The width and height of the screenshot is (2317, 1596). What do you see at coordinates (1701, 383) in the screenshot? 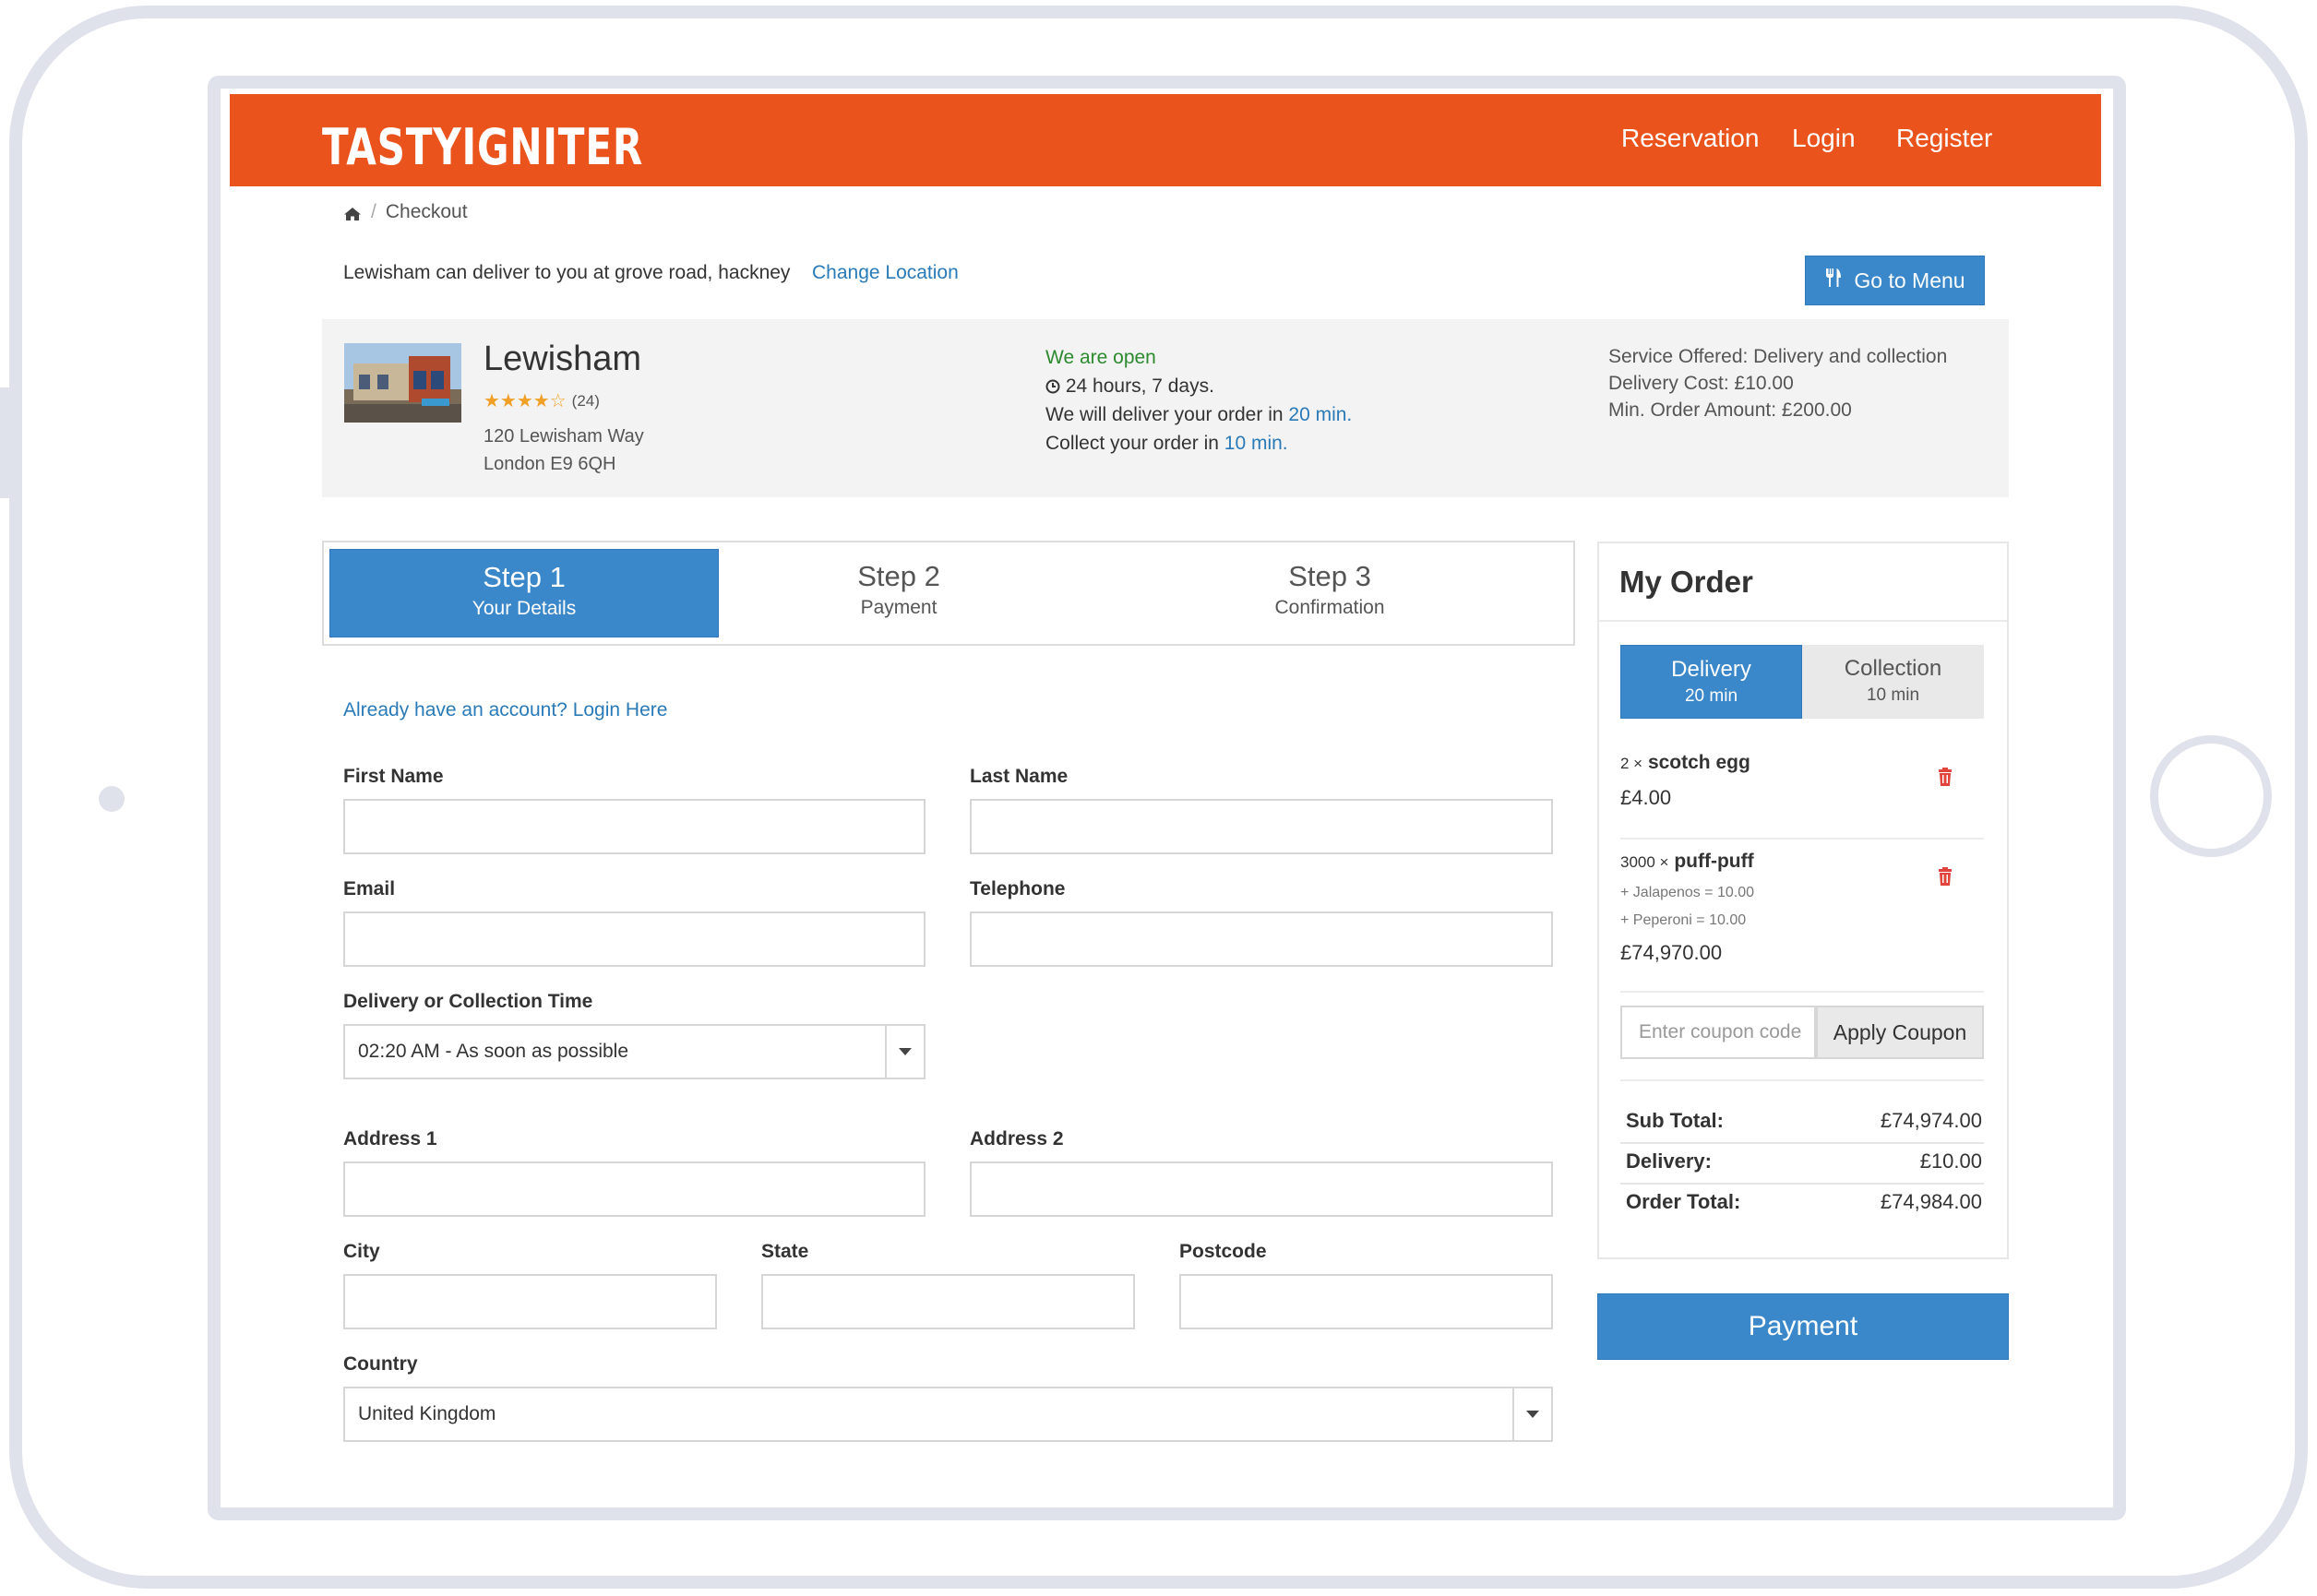
I see `delivery-cost: Delivery Cost: £10.00` at bounding box center [1701, 383].